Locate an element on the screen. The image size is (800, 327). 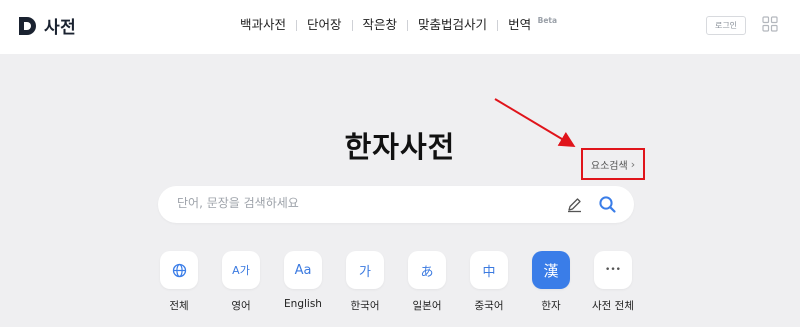
korean-icon: 가 is located at coordinates (365, 270).